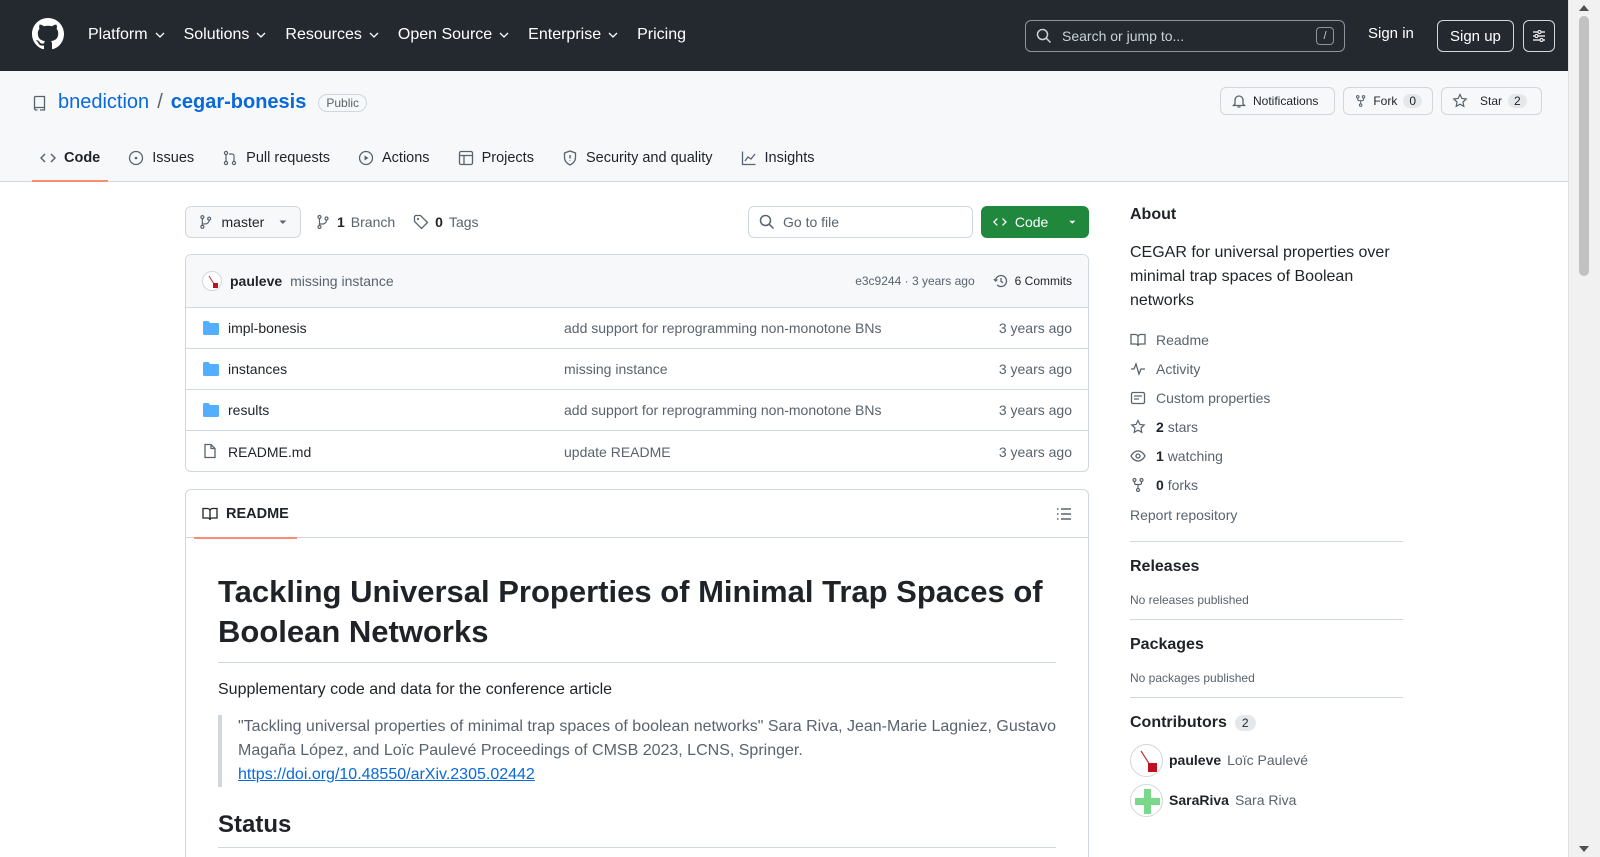 This screenshot has width=1600, height=857. Describe the element at coordinates (1266, 800) in the screenshot. I see `contributor-item: SaraRiva Sara Riva` at that location.